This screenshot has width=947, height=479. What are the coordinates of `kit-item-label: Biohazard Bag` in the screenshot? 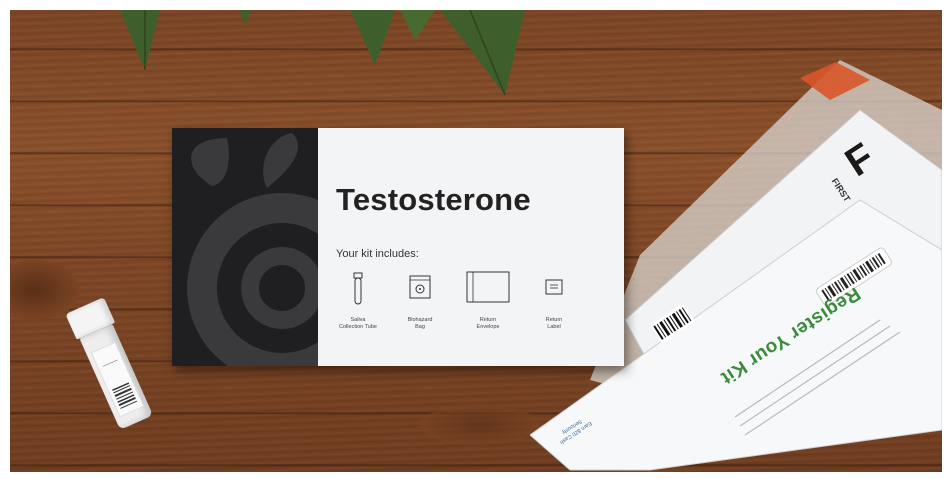 It's located at (420, 324).